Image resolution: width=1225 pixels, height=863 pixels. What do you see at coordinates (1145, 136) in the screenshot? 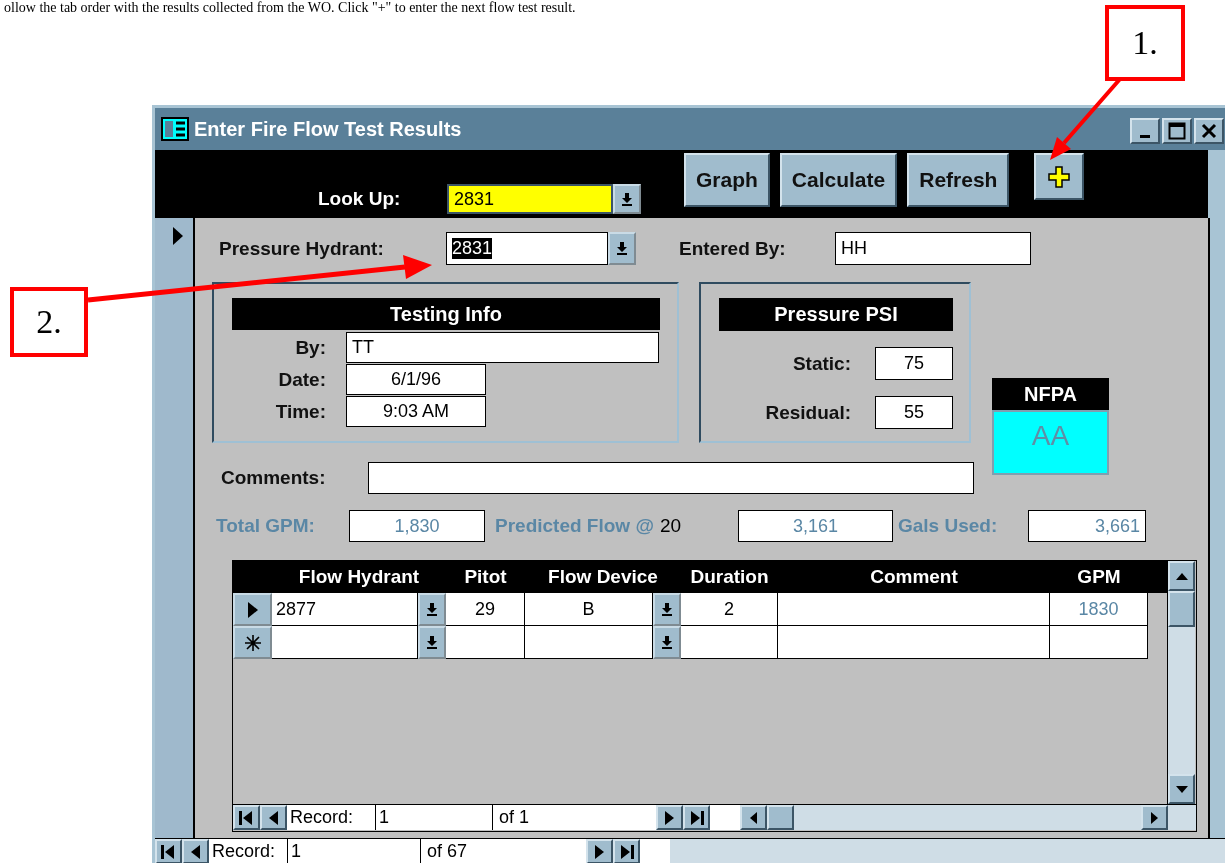
I see `minimize-icon` at bounding box center [1145, 136].